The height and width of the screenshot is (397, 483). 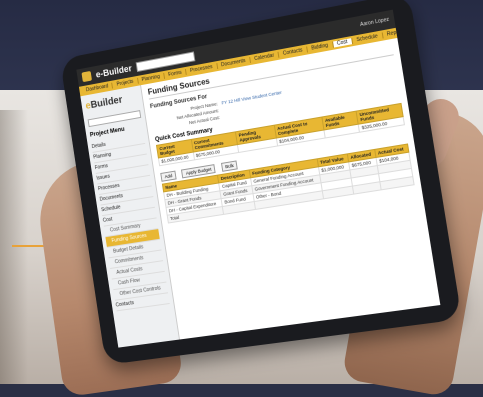 I want to click on sidebar-brand: eBuilder, so click(x=112, y=102).